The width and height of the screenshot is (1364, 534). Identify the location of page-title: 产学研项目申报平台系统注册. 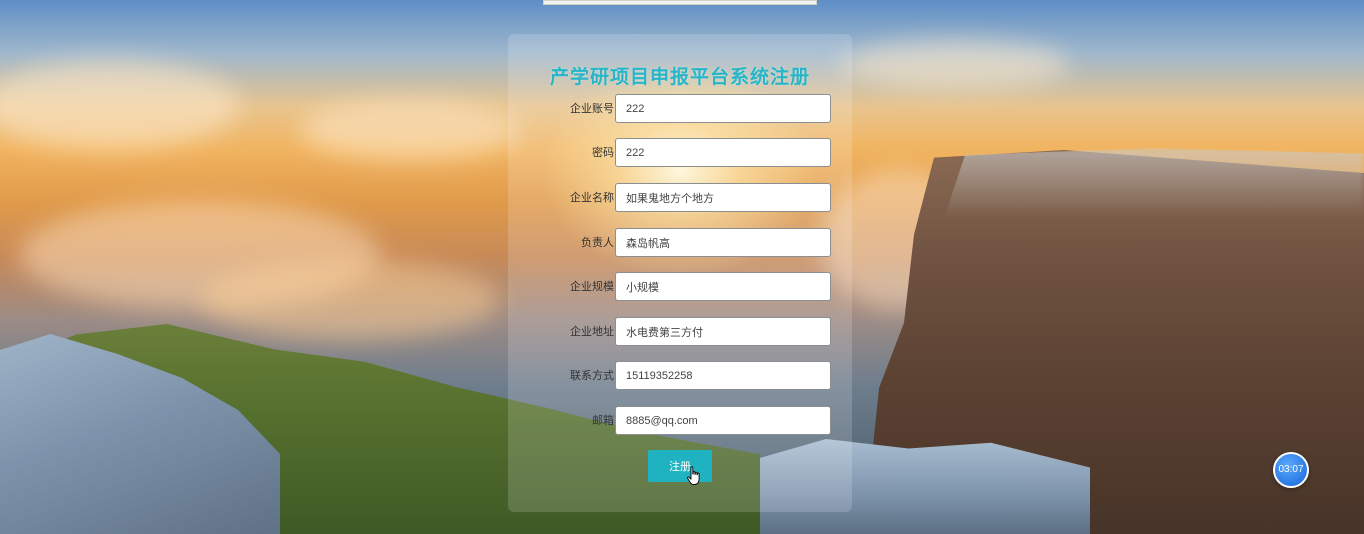
(679, 77).